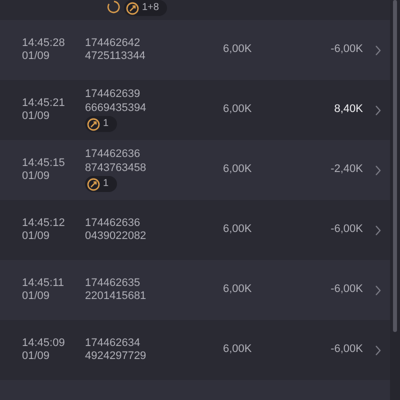 This screenshot has height=400, width=400. I want to click on round-id: 174462634, so click(112, 343).